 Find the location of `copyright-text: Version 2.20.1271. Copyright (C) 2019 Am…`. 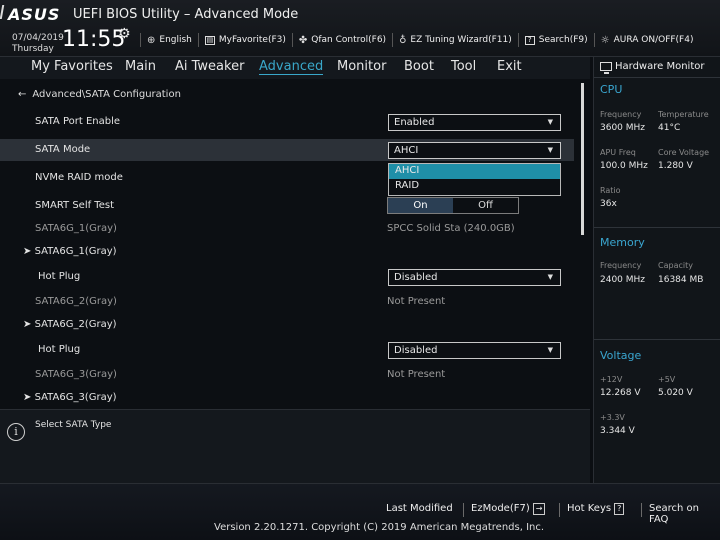

copyright-text: Version 2.20.1271. Copyright (C) 2019 Am… is located at coordinates (379, 527).